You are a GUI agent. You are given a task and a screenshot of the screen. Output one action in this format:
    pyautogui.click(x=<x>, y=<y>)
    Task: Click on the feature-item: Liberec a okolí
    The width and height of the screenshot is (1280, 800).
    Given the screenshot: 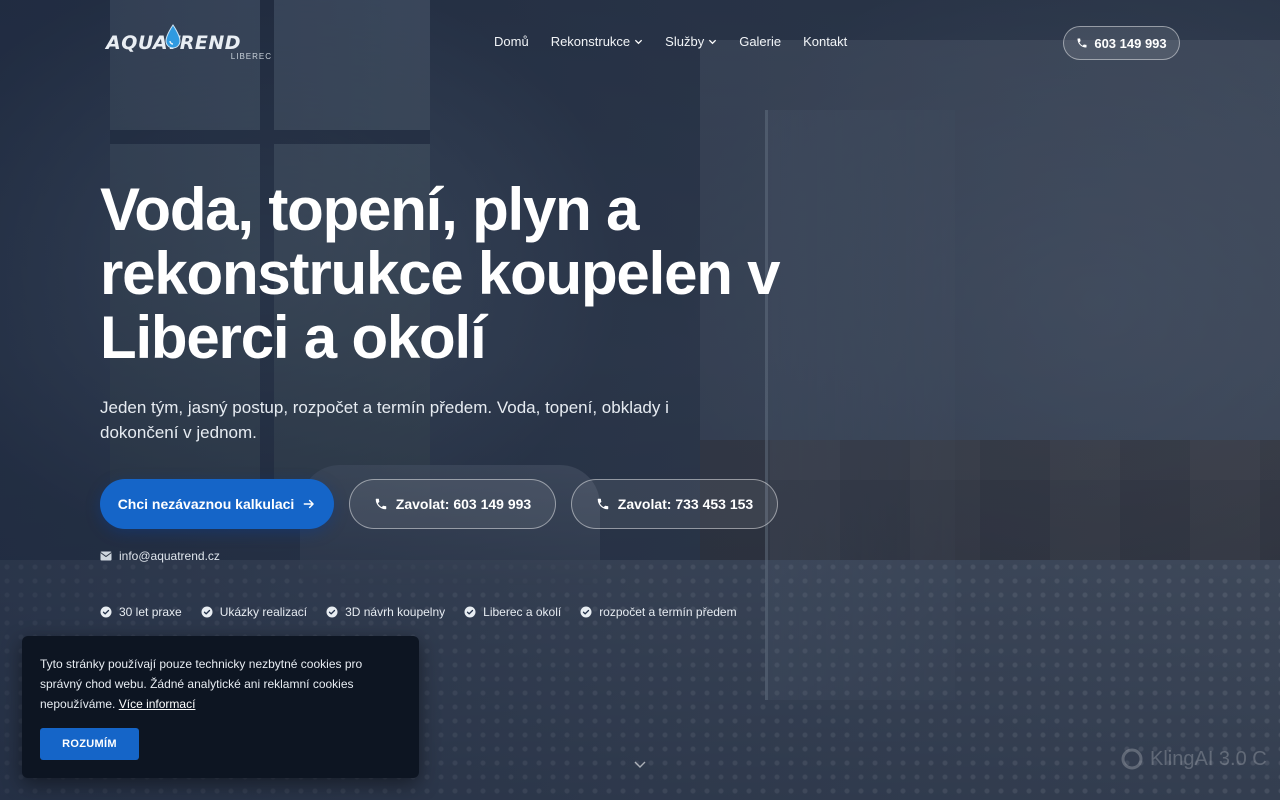 What is the action you would take?
    pyautogui.click(x=512, y=612)
    